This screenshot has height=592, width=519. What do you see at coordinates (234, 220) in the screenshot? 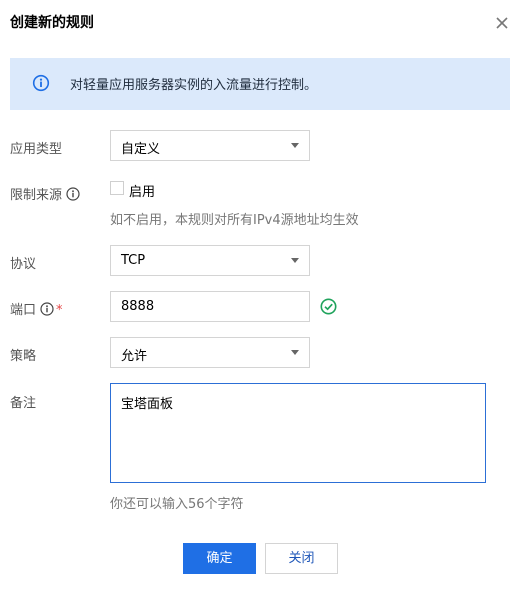
I see `source-limit-hint: 如不启用，本规则对所有IPv4源地址均生效` at bounding box center [234, 220].